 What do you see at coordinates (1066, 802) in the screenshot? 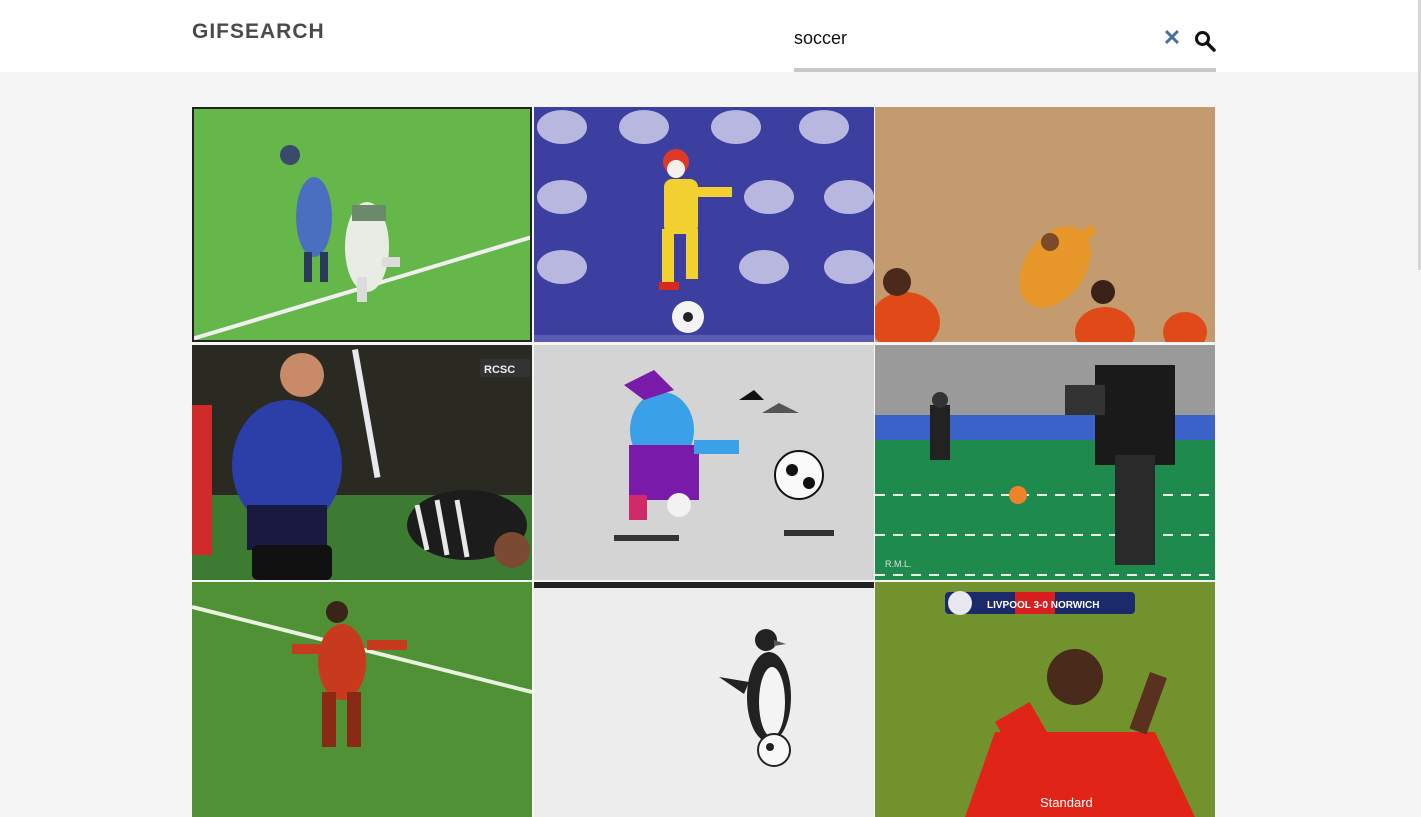
I see `sponsor-text: Standard` at bounding box center [1066, 802].